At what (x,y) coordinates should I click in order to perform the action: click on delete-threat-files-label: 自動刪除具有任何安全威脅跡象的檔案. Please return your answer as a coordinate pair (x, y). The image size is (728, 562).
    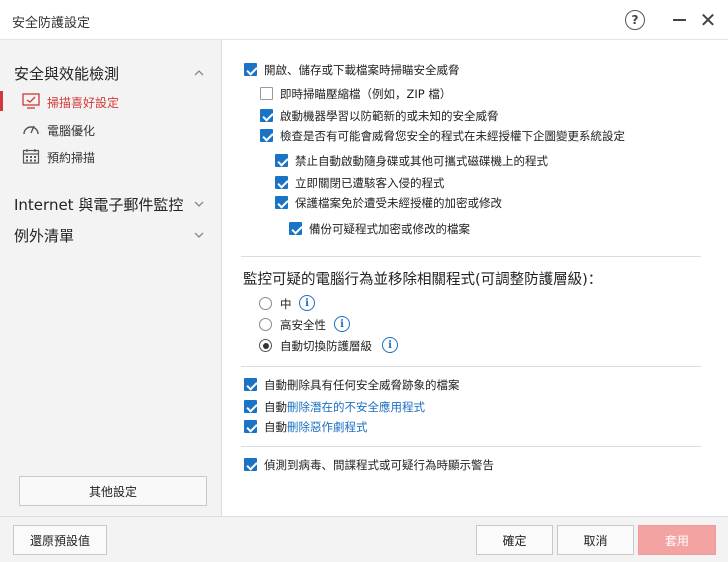
    Looking at the image, I should click on (362, 385).